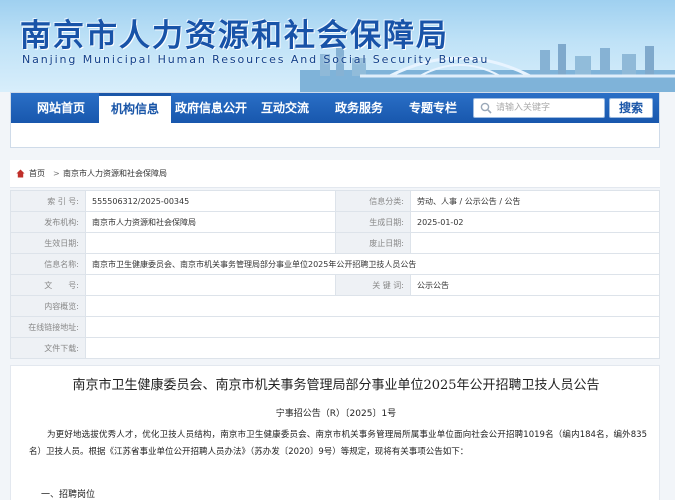 The height and width of the screenshot is (500, 675). What do you see at coordinates (285, 108) in the screenshot?
I see `nav-item-interaction: 互动交流` at bounding box center [285, 108].